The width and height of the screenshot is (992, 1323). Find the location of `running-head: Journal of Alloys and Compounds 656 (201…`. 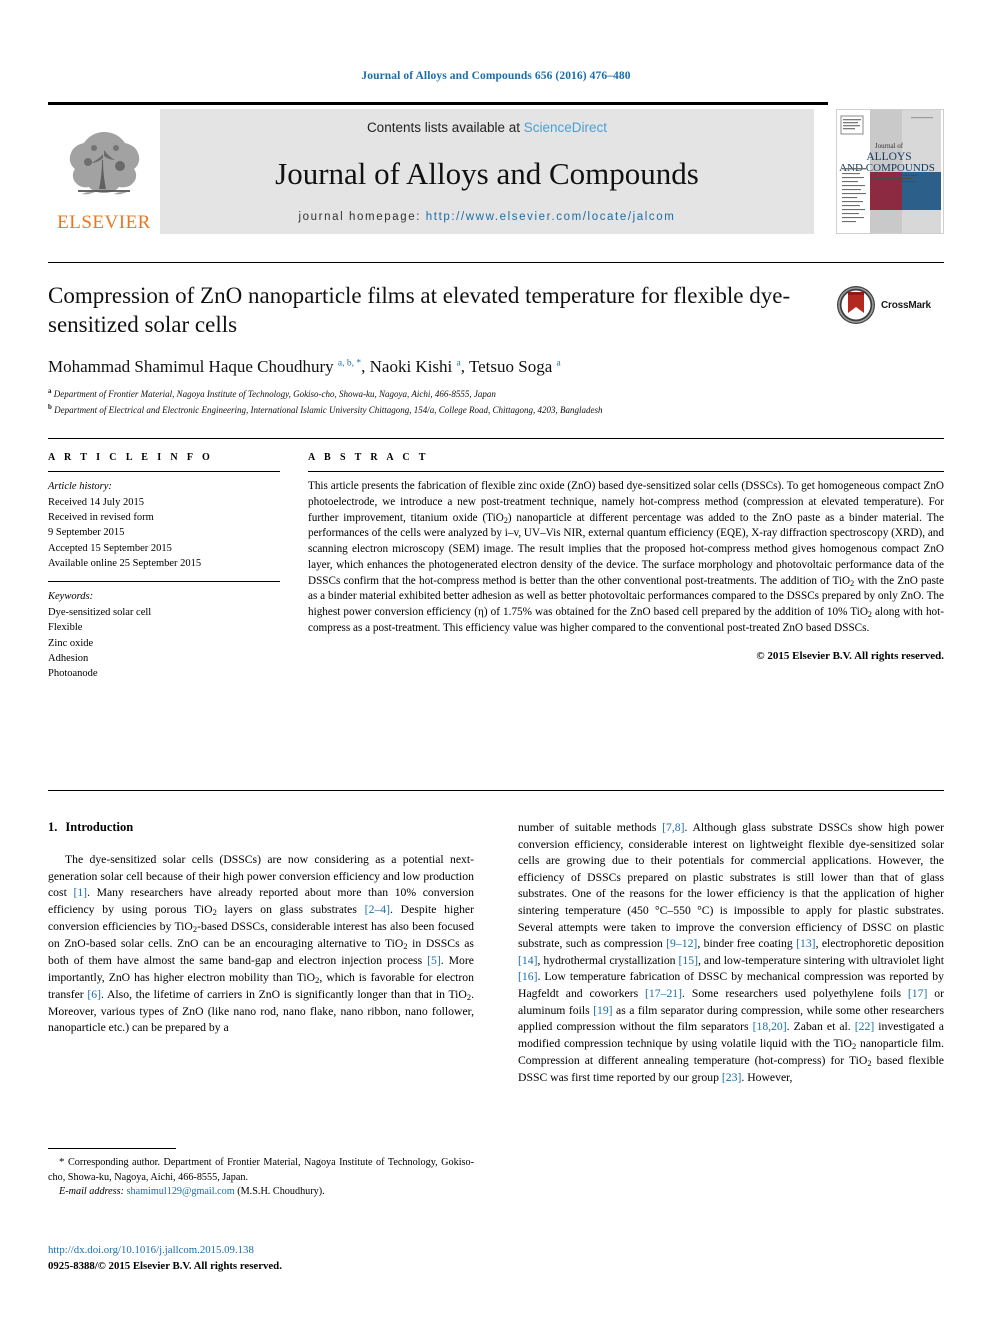

running-head: Journal of Alloys and Compounds 656 (201… is located at coordinates (496, 76).